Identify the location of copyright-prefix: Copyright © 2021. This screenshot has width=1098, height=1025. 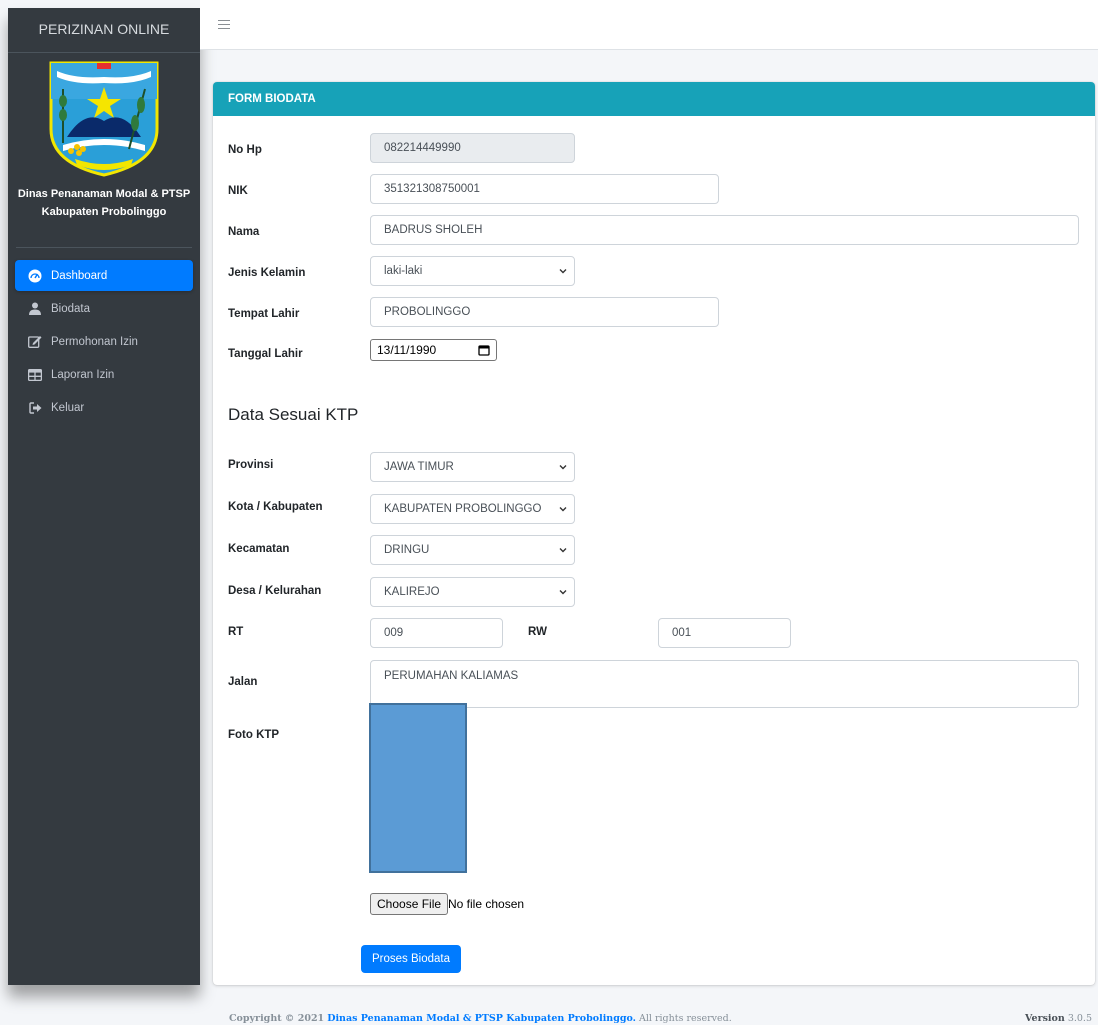
(277, 1018).